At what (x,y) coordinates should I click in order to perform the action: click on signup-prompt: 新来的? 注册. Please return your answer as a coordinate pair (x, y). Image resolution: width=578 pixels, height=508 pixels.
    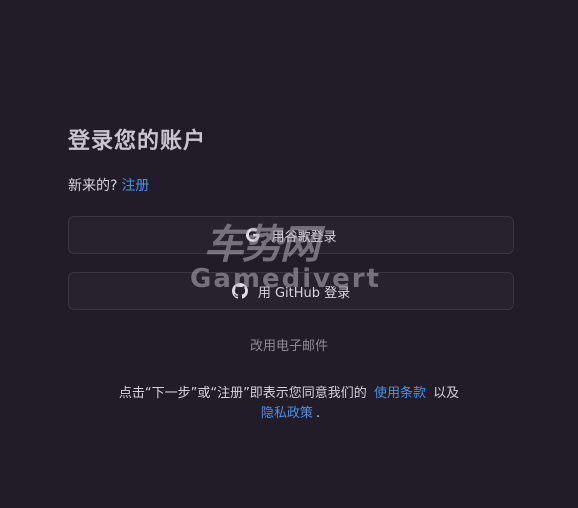
    Looking at the image, I should click on (108, 185).